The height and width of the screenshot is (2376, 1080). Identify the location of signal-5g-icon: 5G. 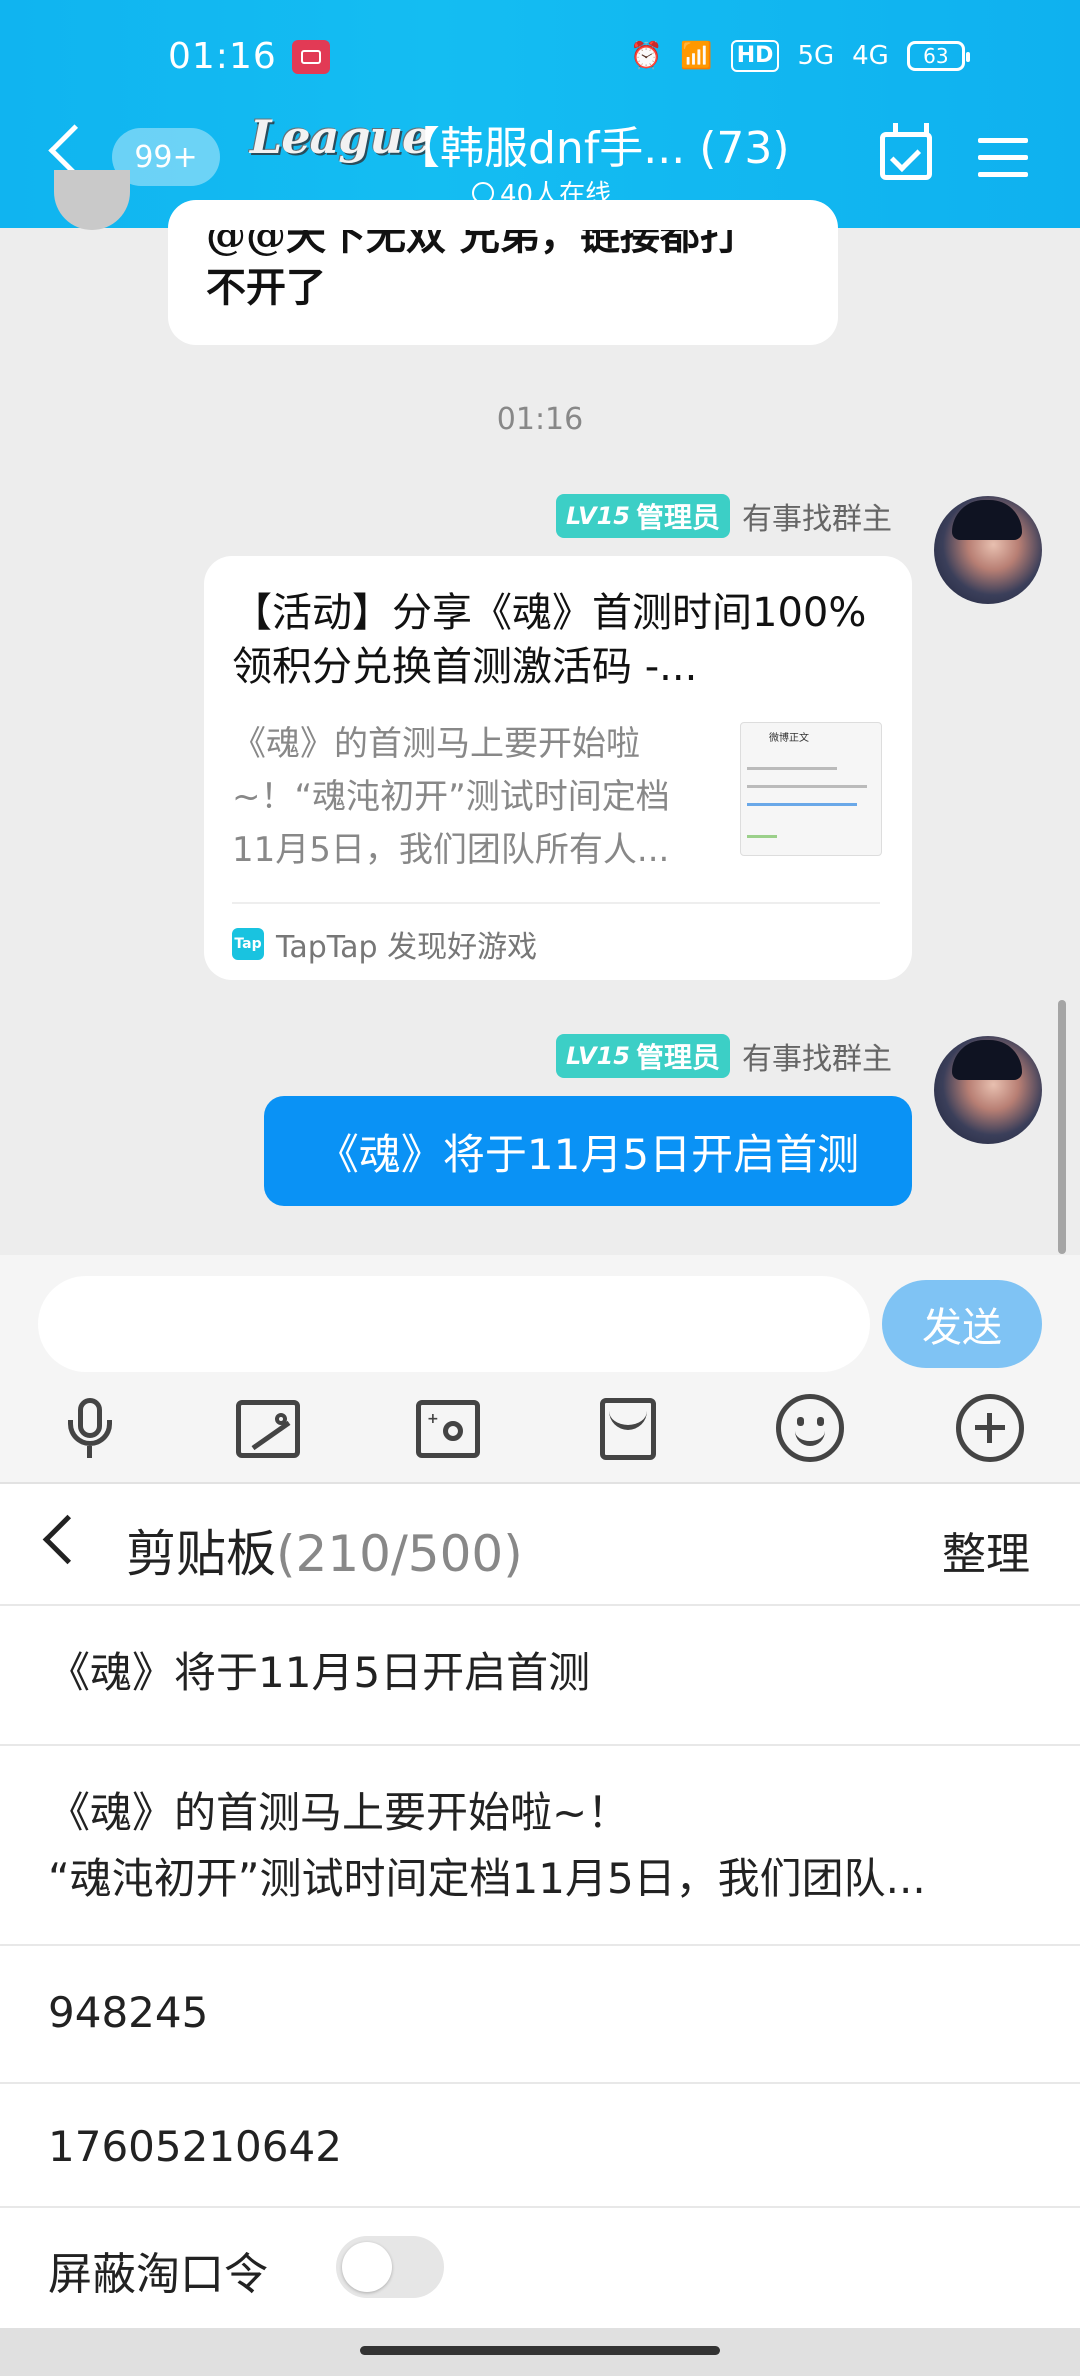
(816, 56).